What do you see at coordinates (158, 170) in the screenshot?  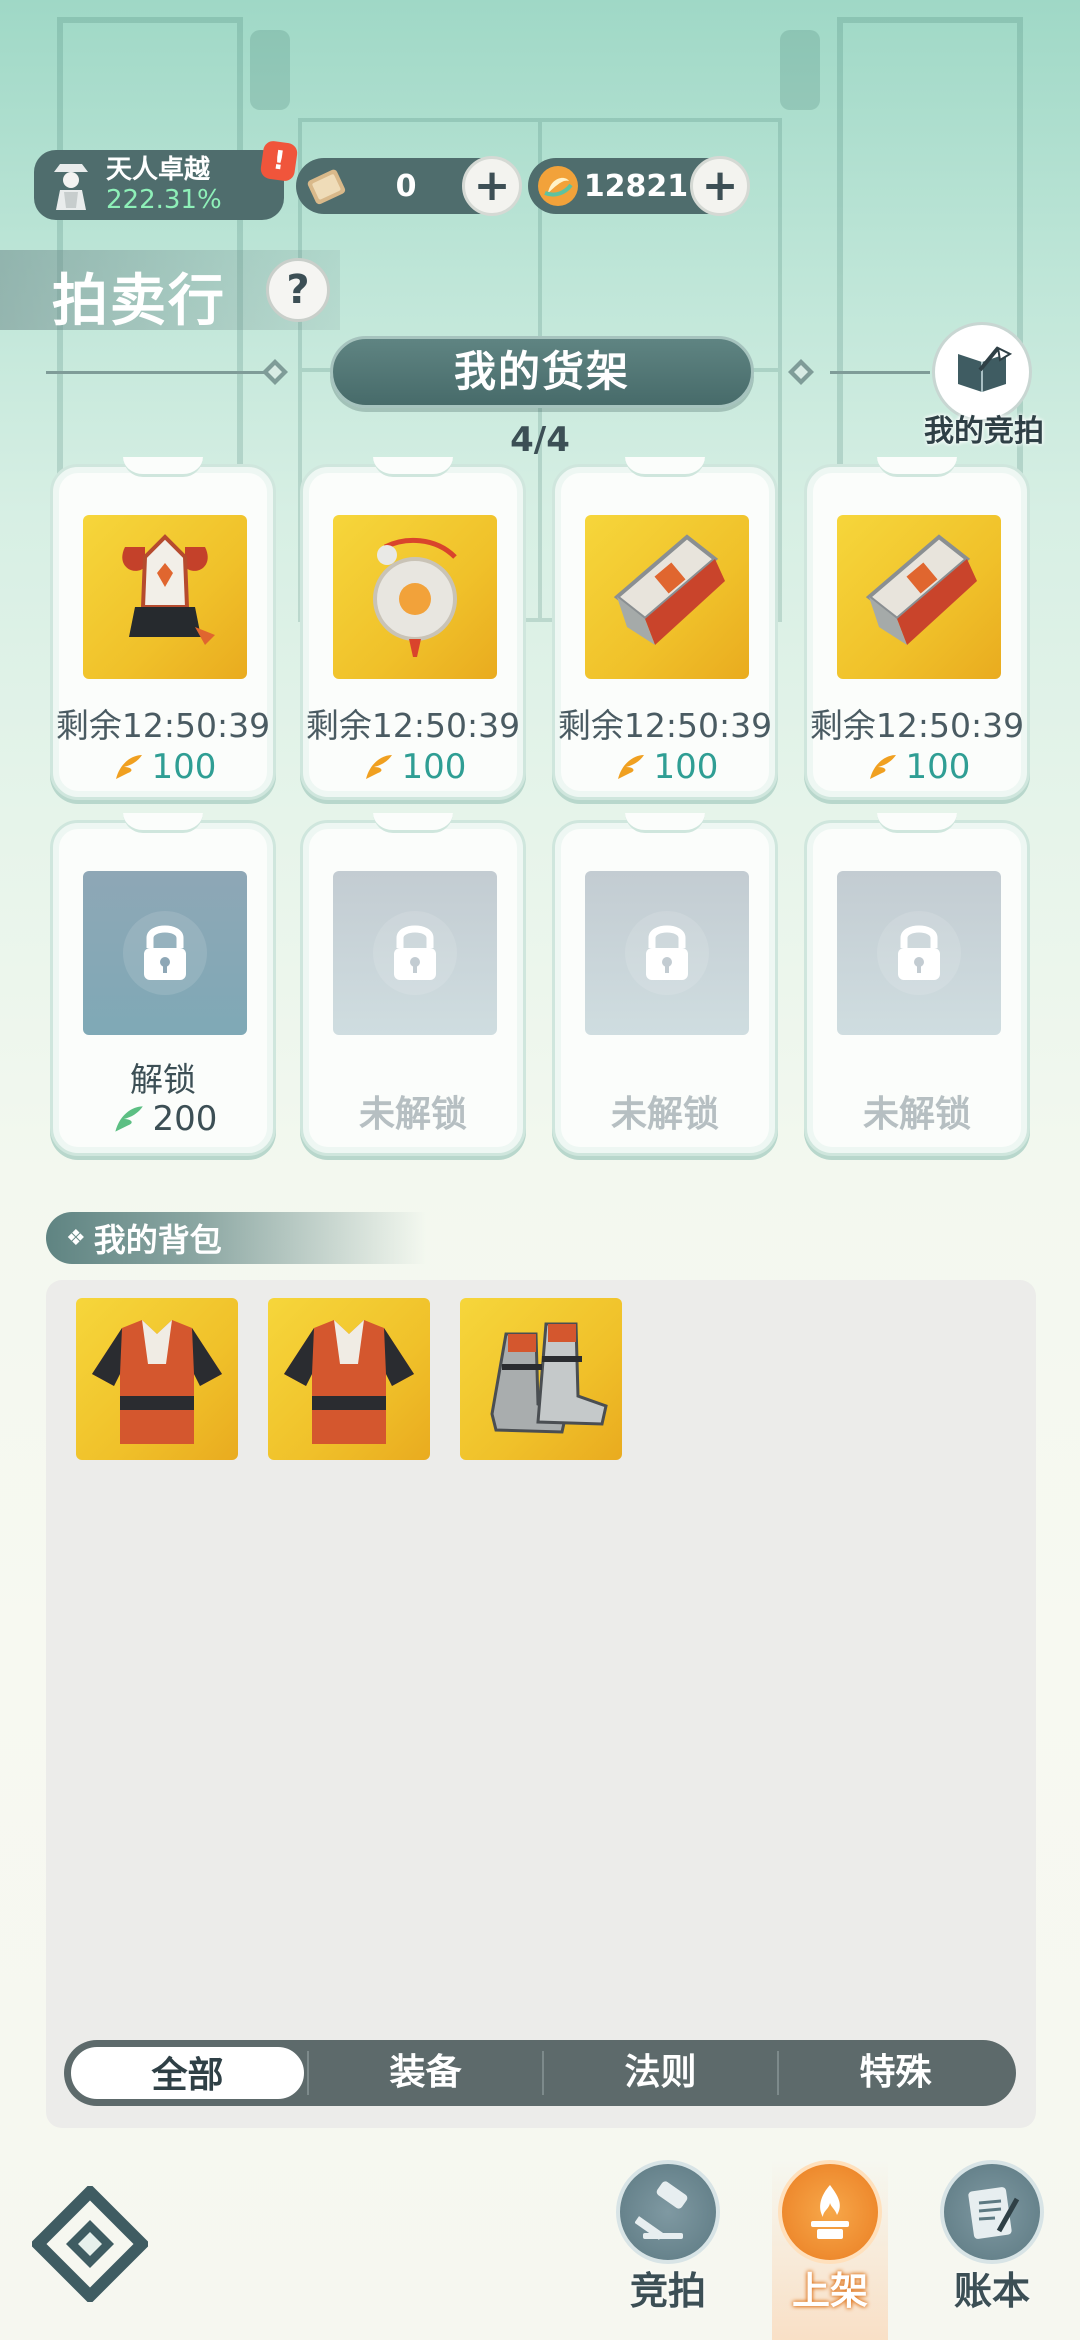 I see `rank-title: 天人卓越` at bounding box center [158, 170].